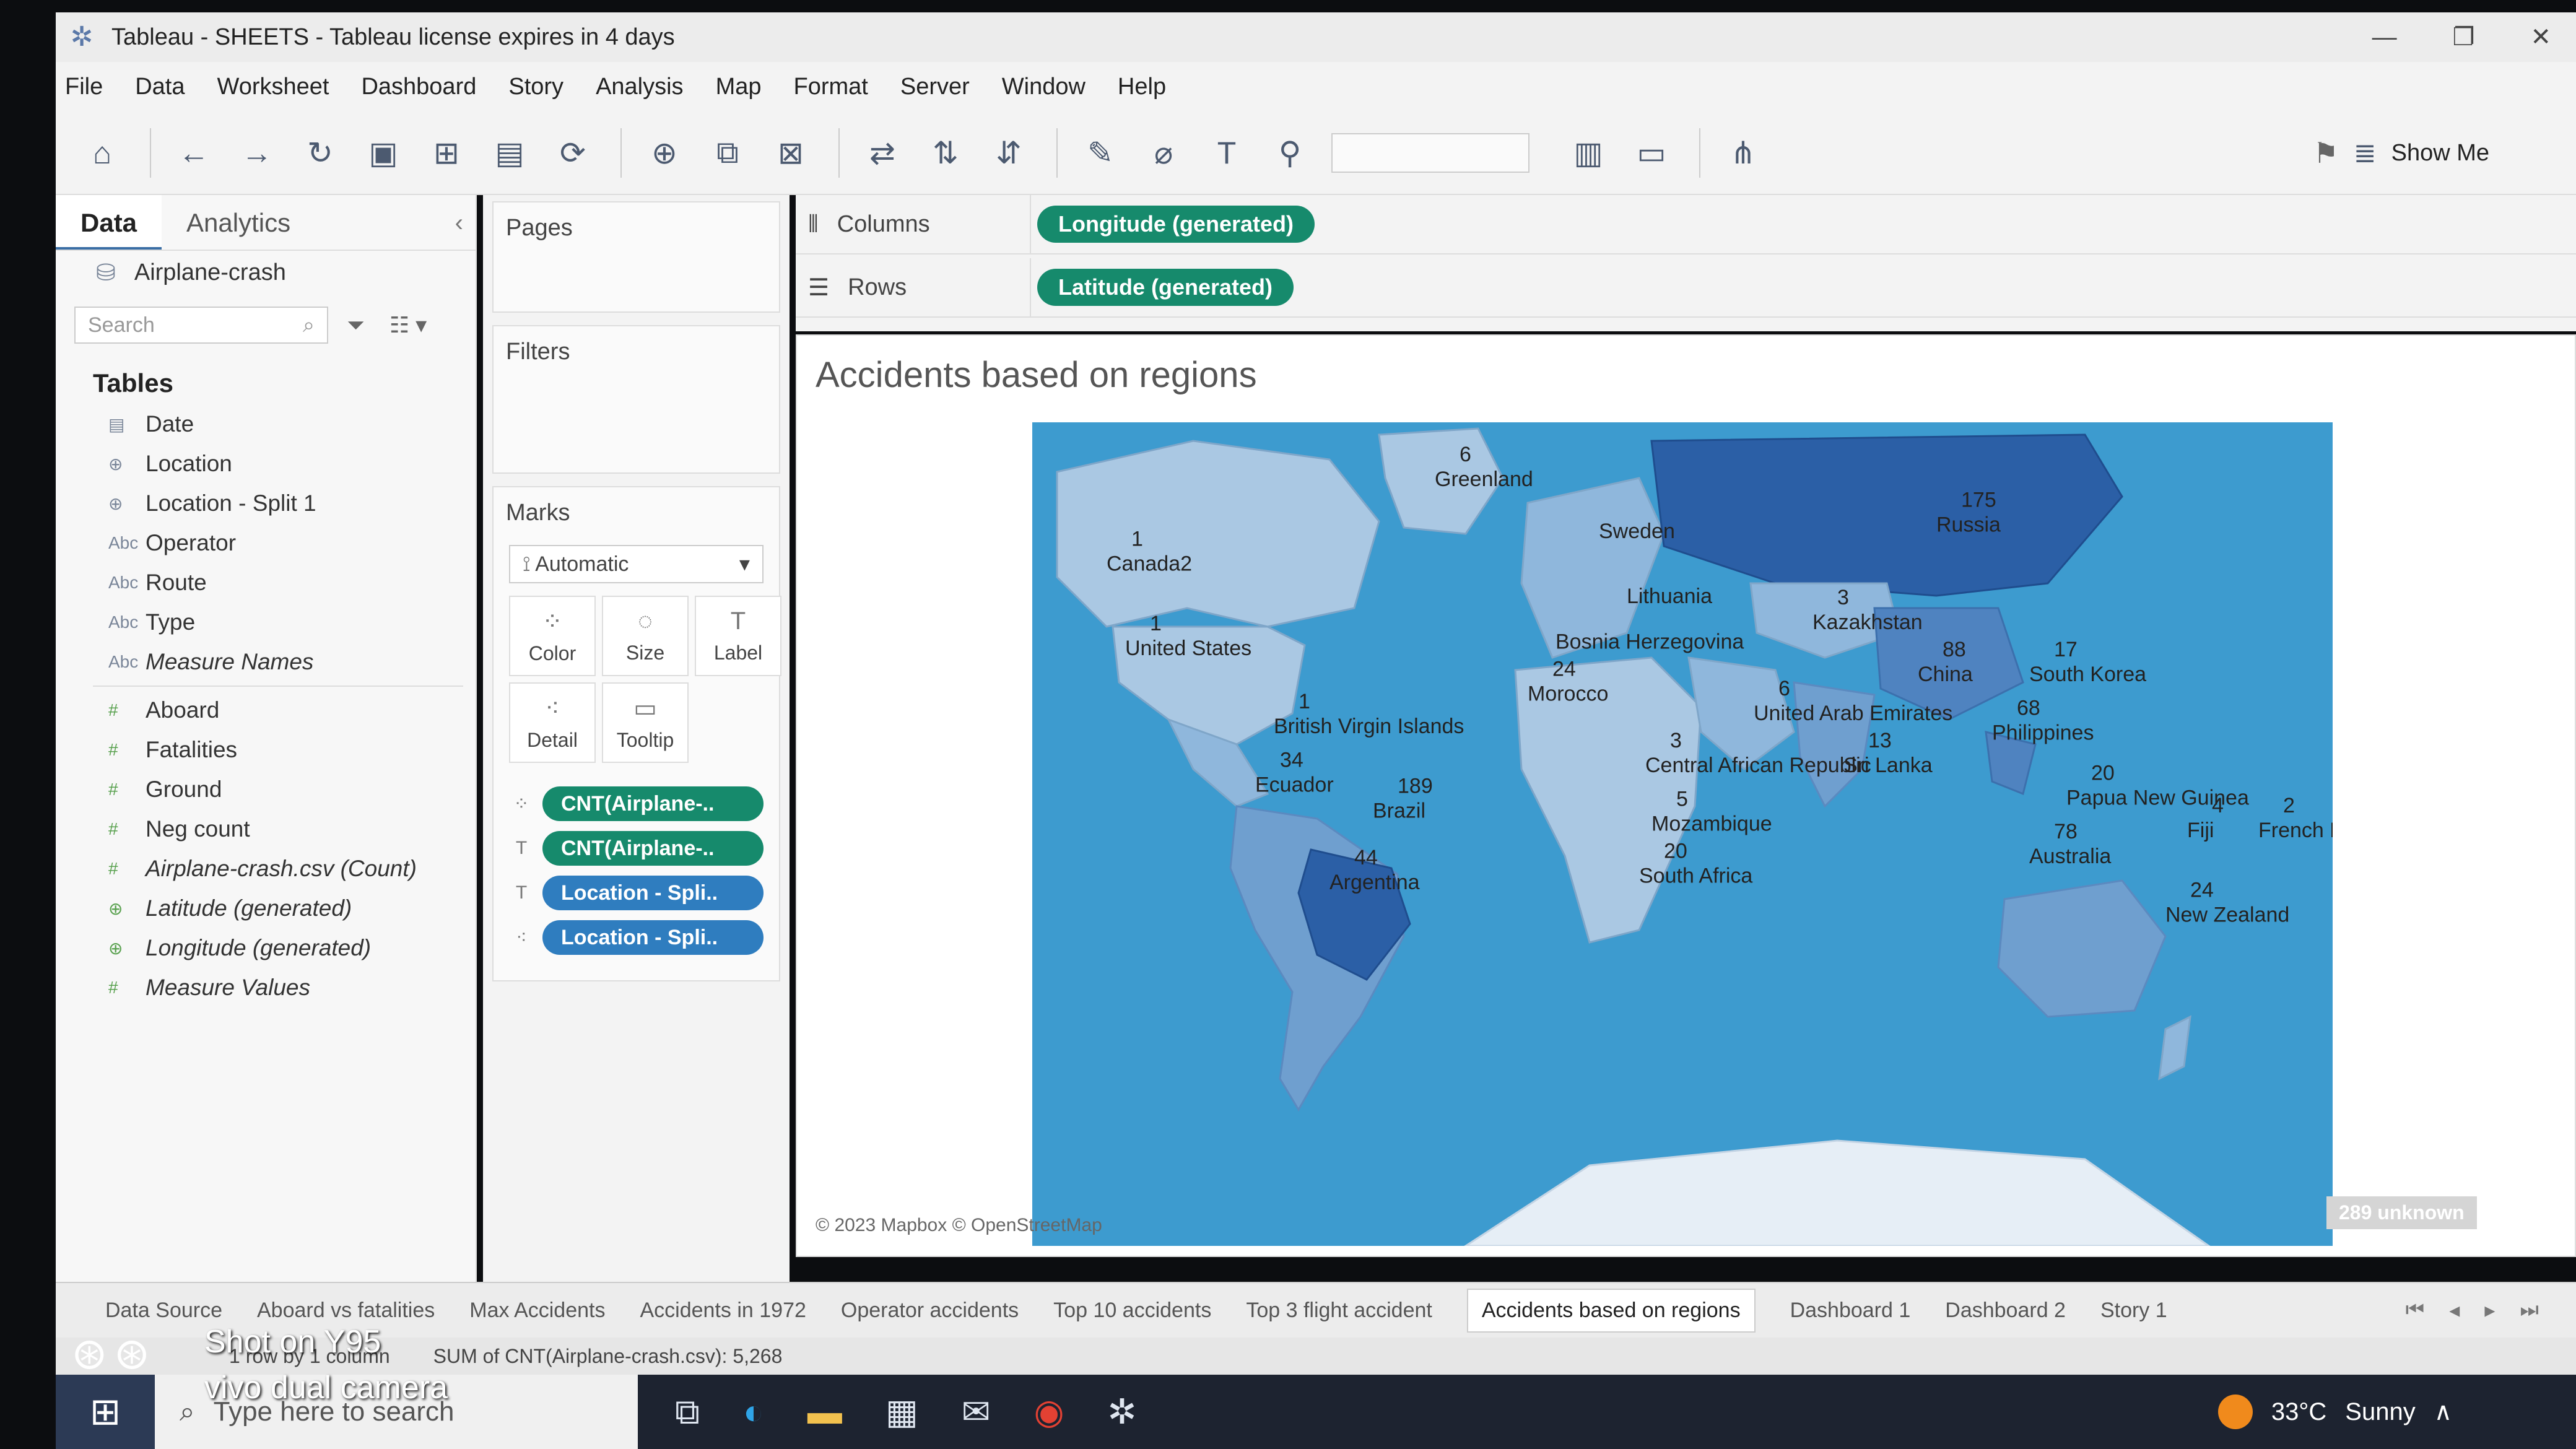  Describe the element at coordinates (2415, 1310) in the screenshot. I see `first-sheet-icon: ⏮` at that location.